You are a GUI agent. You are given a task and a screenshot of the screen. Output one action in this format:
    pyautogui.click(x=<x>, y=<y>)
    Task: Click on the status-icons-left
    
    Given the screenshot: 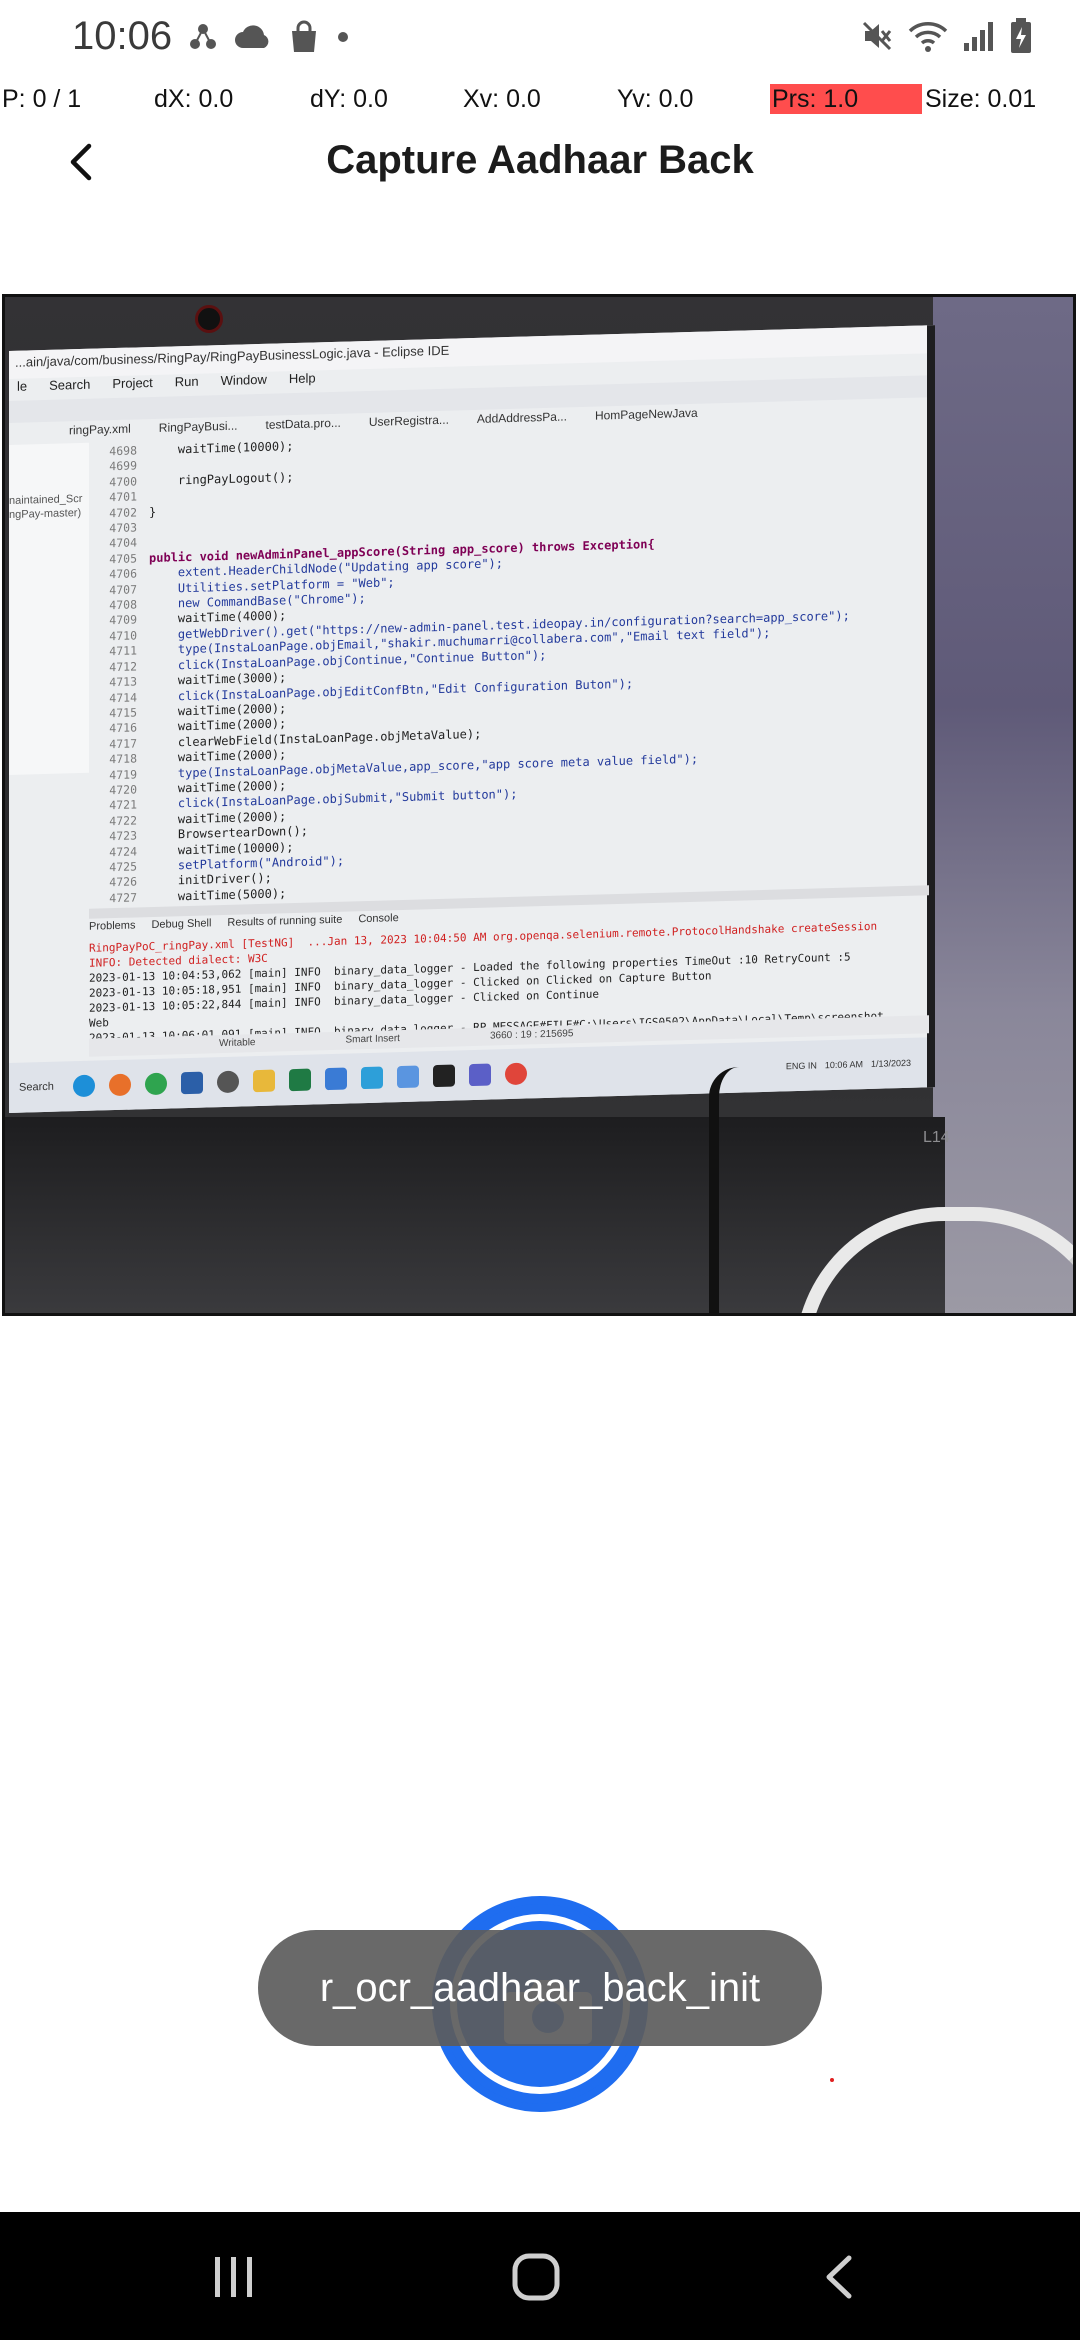 What is the action you would take?
    pyautogui.click(x=269, y=37)
    